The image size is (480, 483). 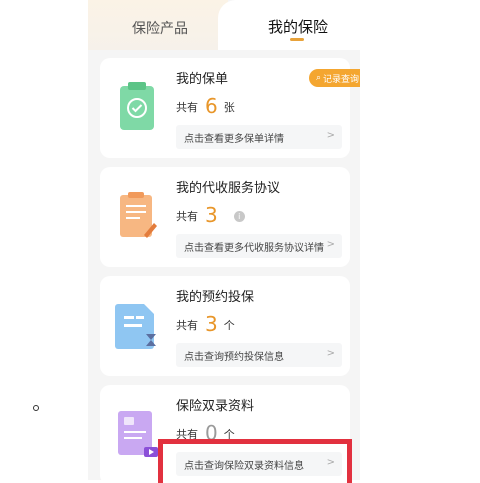 I want to click on tab-bar: 保险产品 我的保险, so click(x=224, y=25).